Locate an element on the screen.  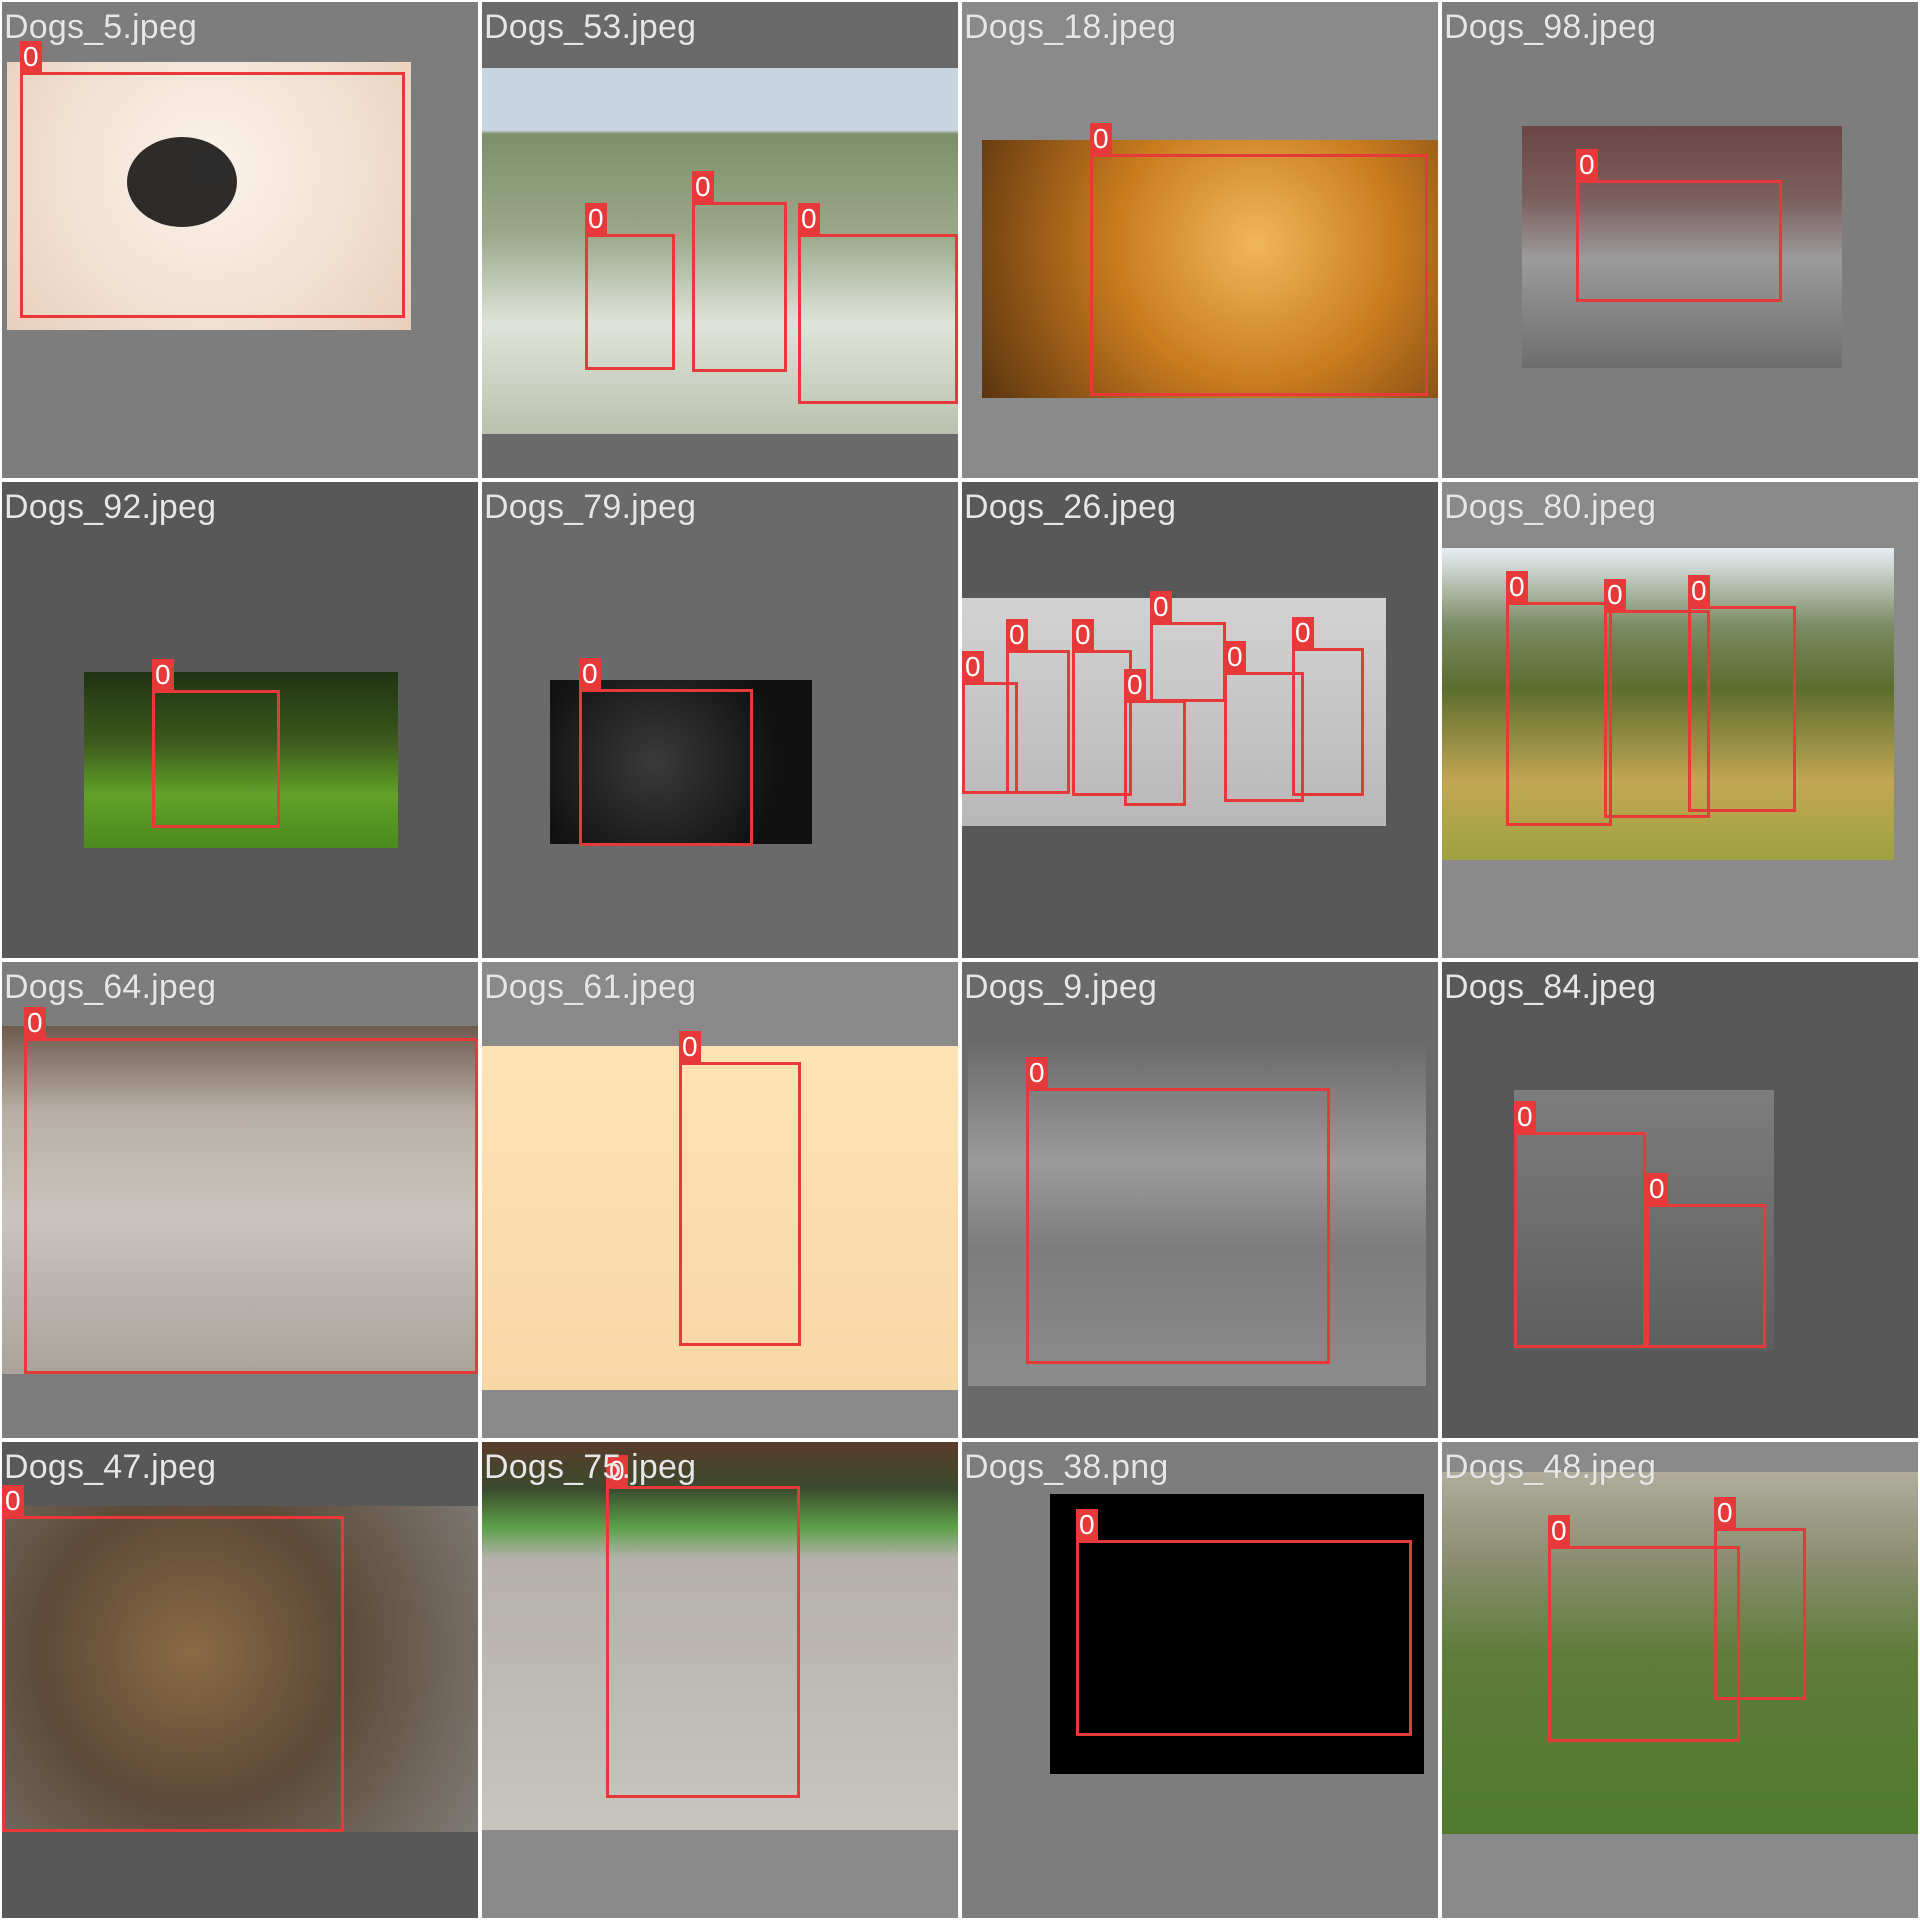
tile-filename: Dogs_26.jpeg is located at coordinates (1070, 507).